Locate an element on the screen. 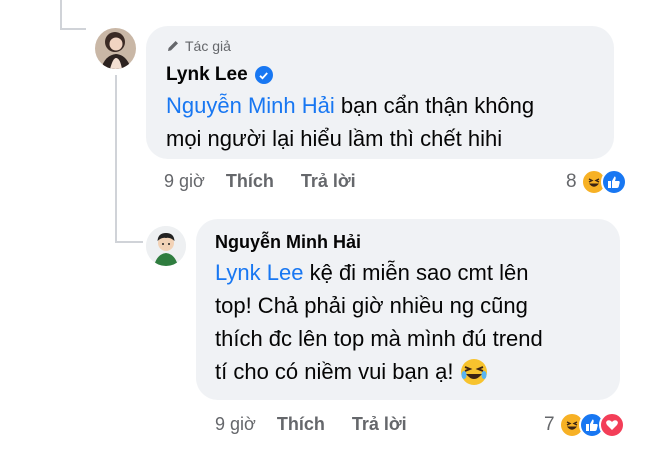 The image size is (660, 452). reaction-summary: 7 is located at coordinates (584, 425).